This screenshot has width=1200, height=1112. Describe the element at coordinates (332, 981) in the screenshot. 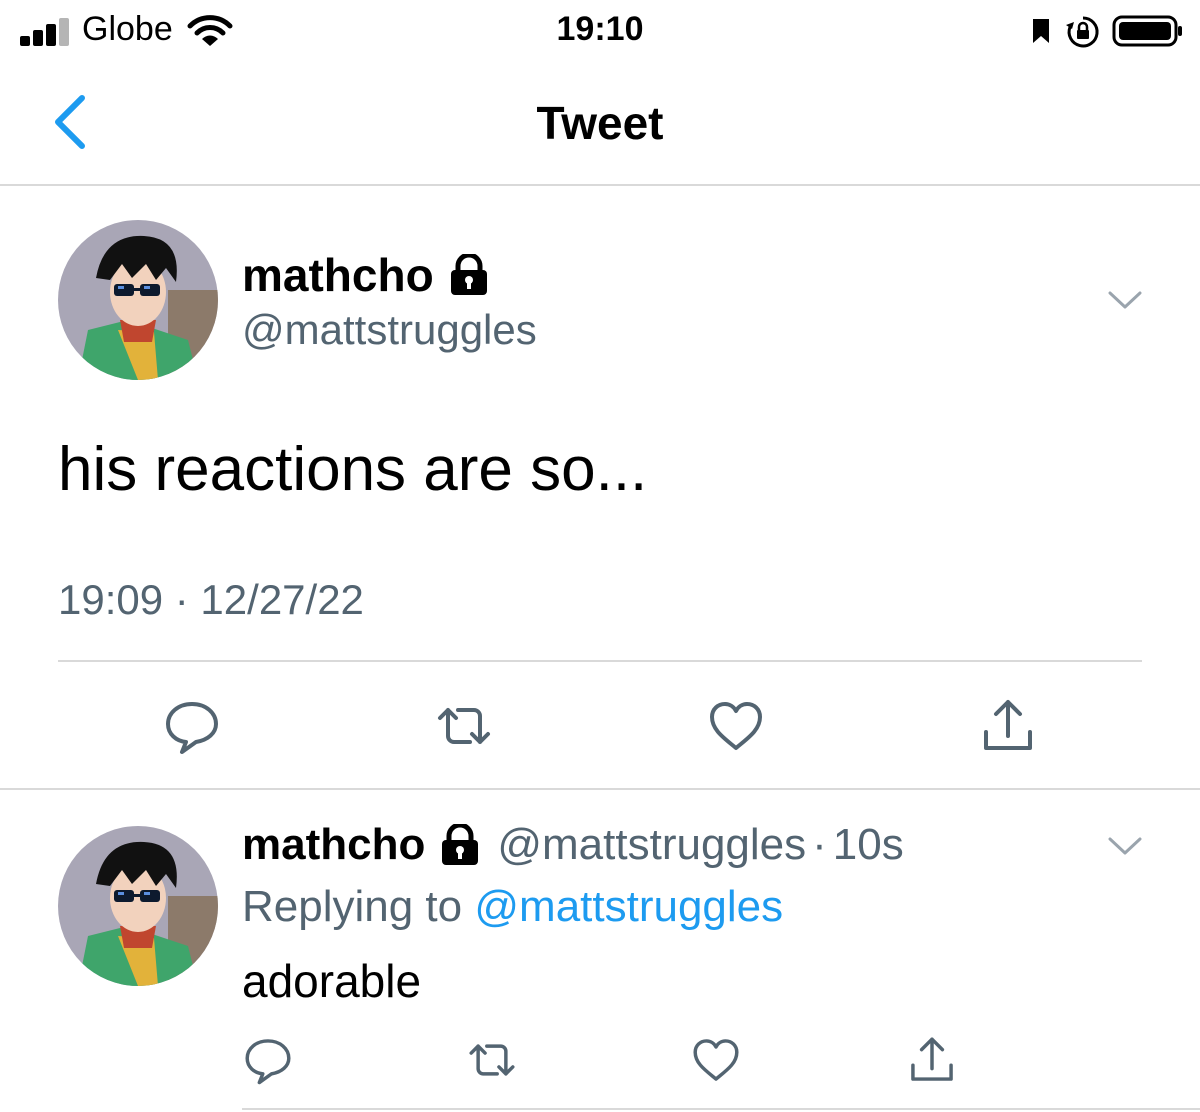

I see `reply-text: adorable` at that location.